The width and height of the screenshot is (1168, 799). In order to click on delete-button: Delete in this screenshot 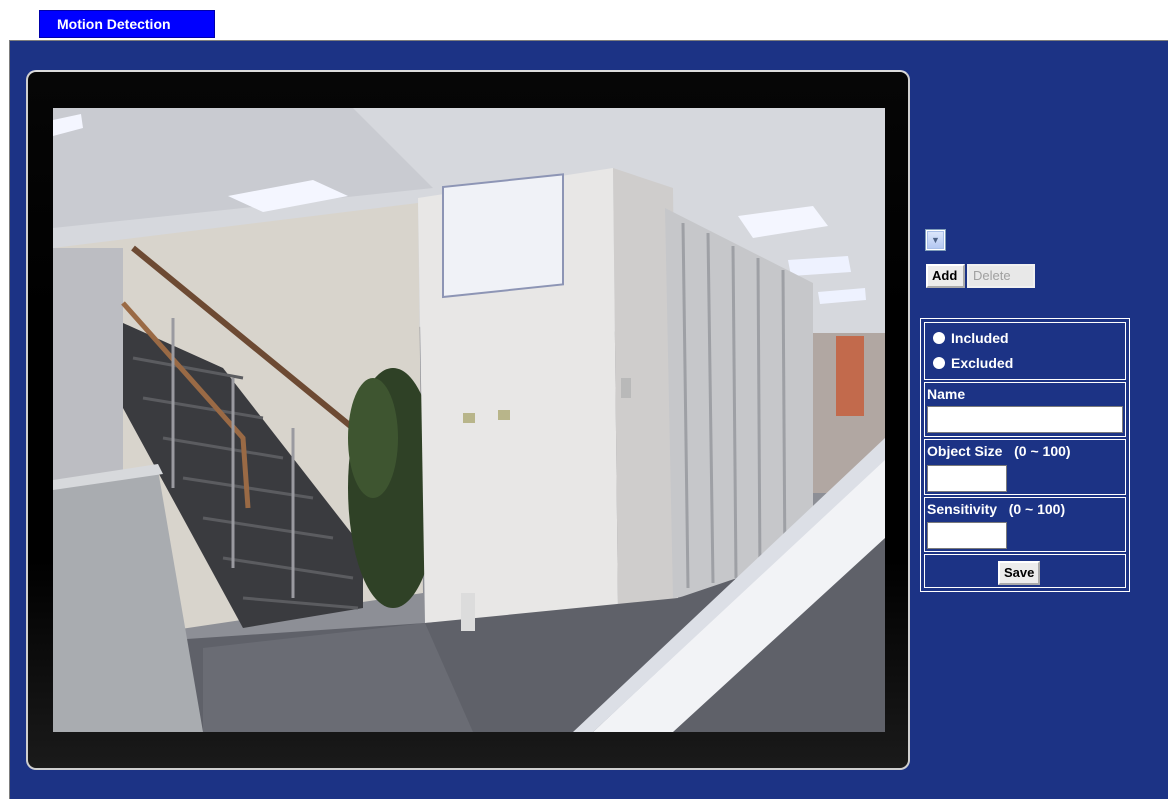, I will do `click(1001, 276)`.